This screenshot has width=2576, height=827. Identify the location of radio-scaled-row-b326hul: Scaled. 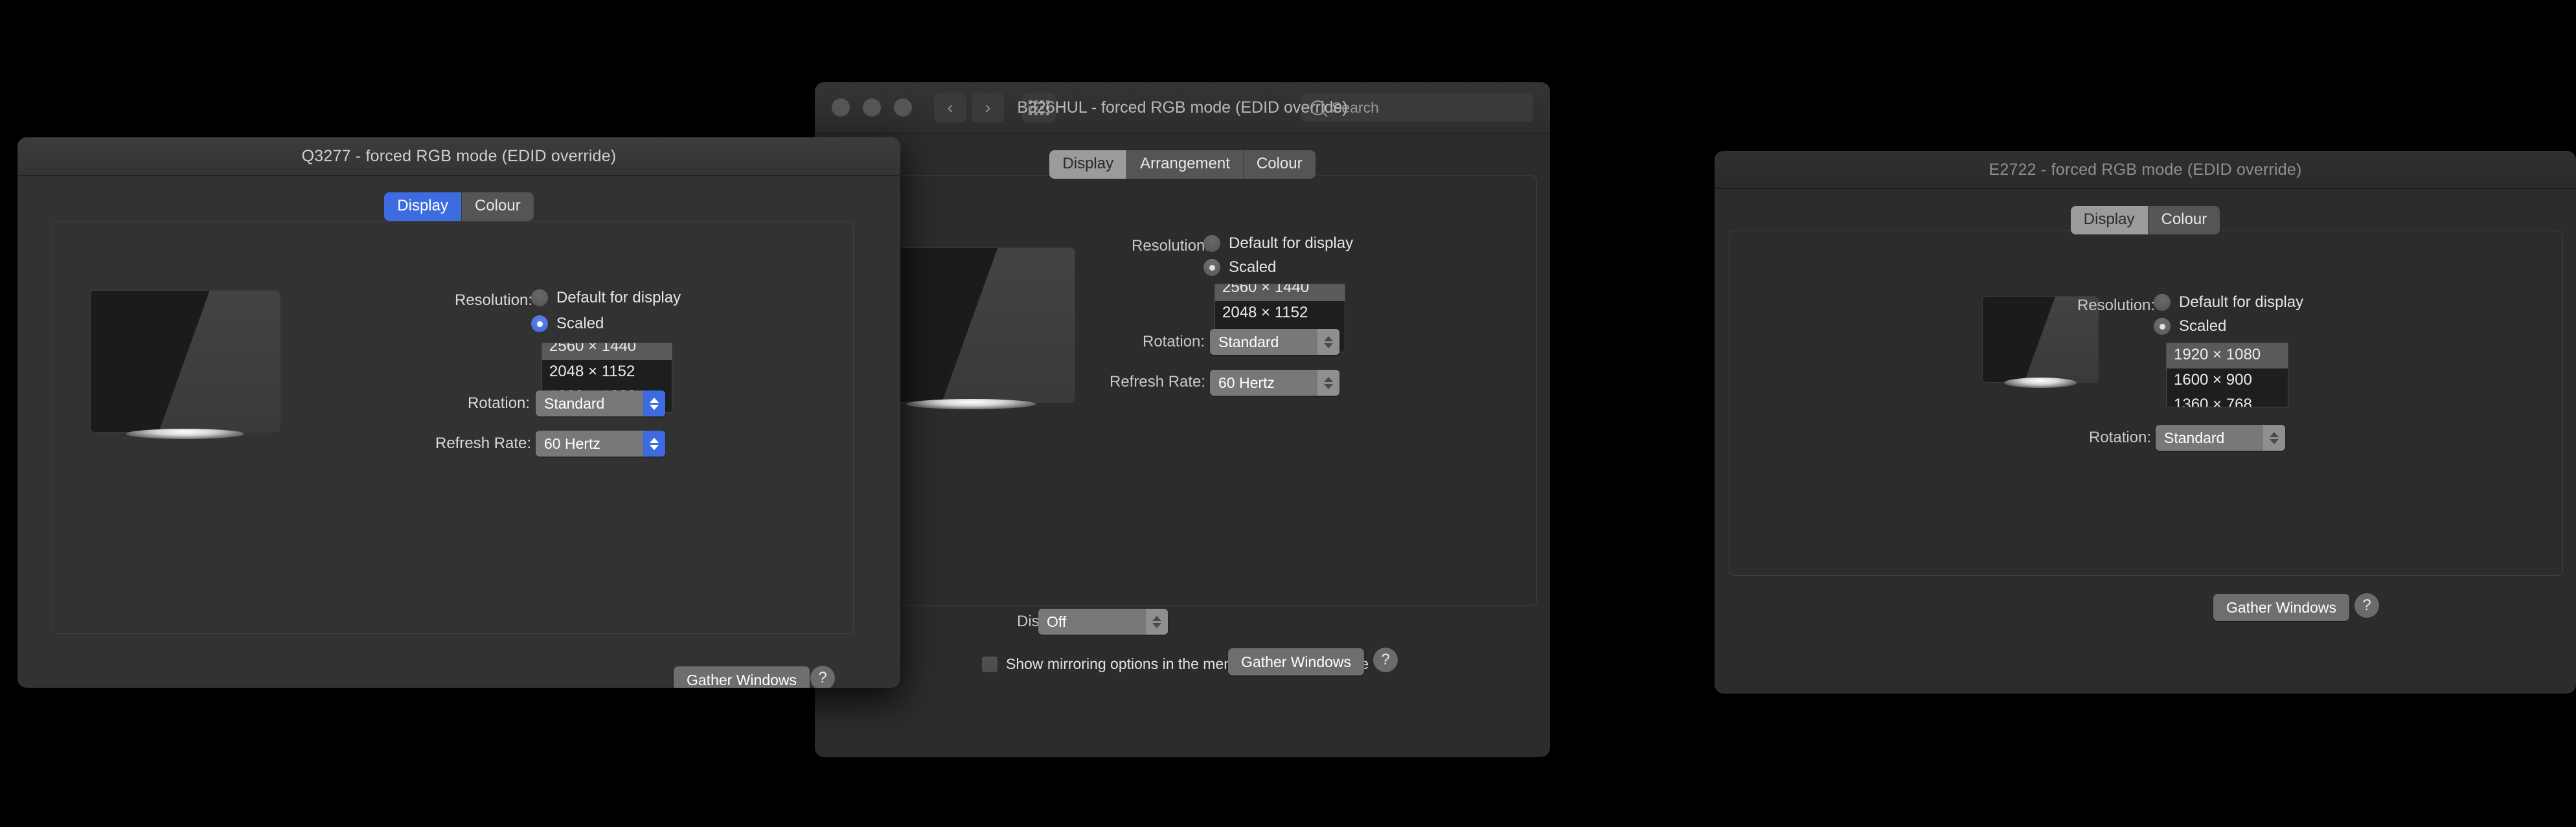
(1239, 267).